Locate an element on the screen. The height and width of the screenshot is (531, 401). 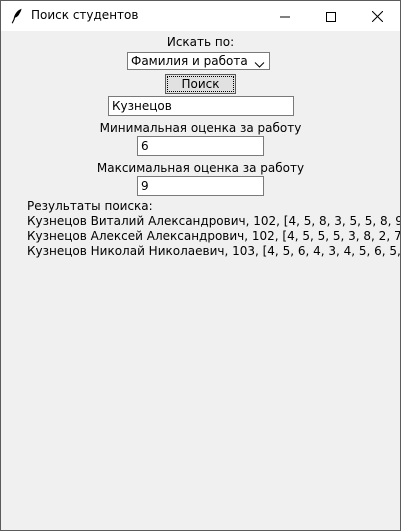
maximize-button is located at coordinates (331, 16).